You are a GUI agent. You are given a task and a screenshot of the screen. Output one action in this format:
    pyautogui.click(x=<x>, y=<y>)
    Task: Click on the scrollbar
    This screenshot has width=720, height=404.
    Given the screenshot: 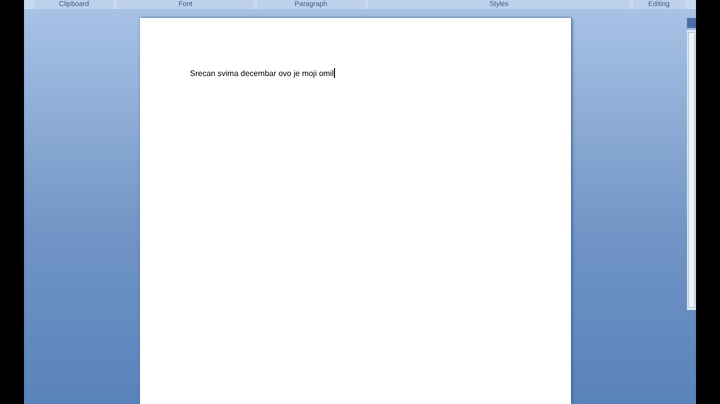 What is the action you would take?
    pyautogui.click(x=691, y=170)
    